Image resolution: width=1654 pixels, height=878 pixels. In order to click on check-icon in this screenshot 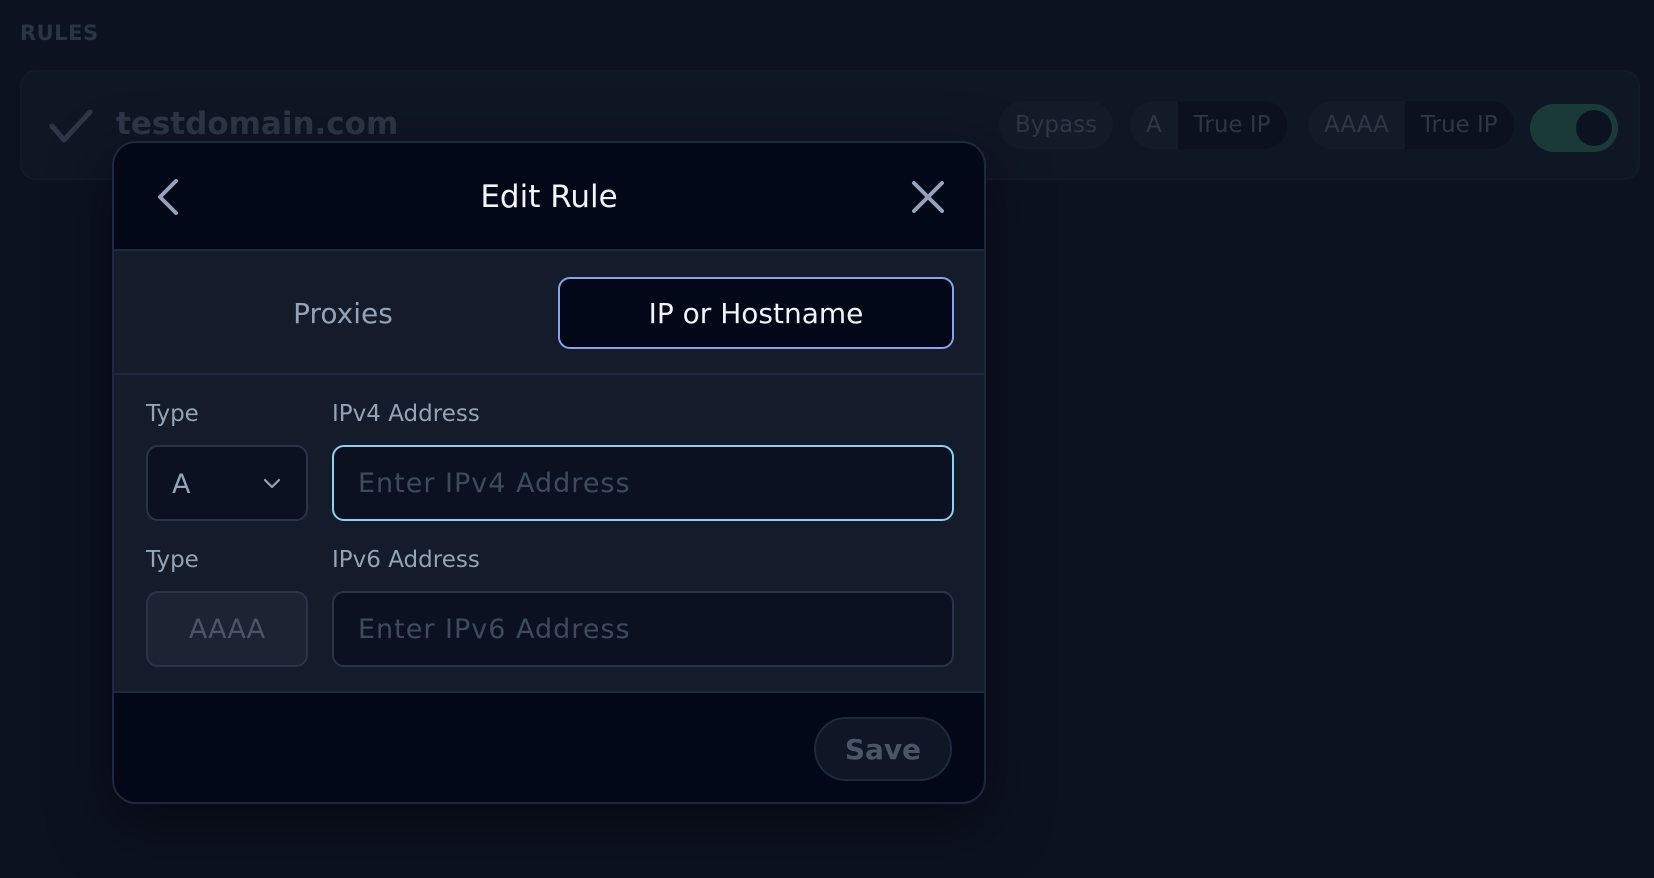, I will do `click(71, 126)`.